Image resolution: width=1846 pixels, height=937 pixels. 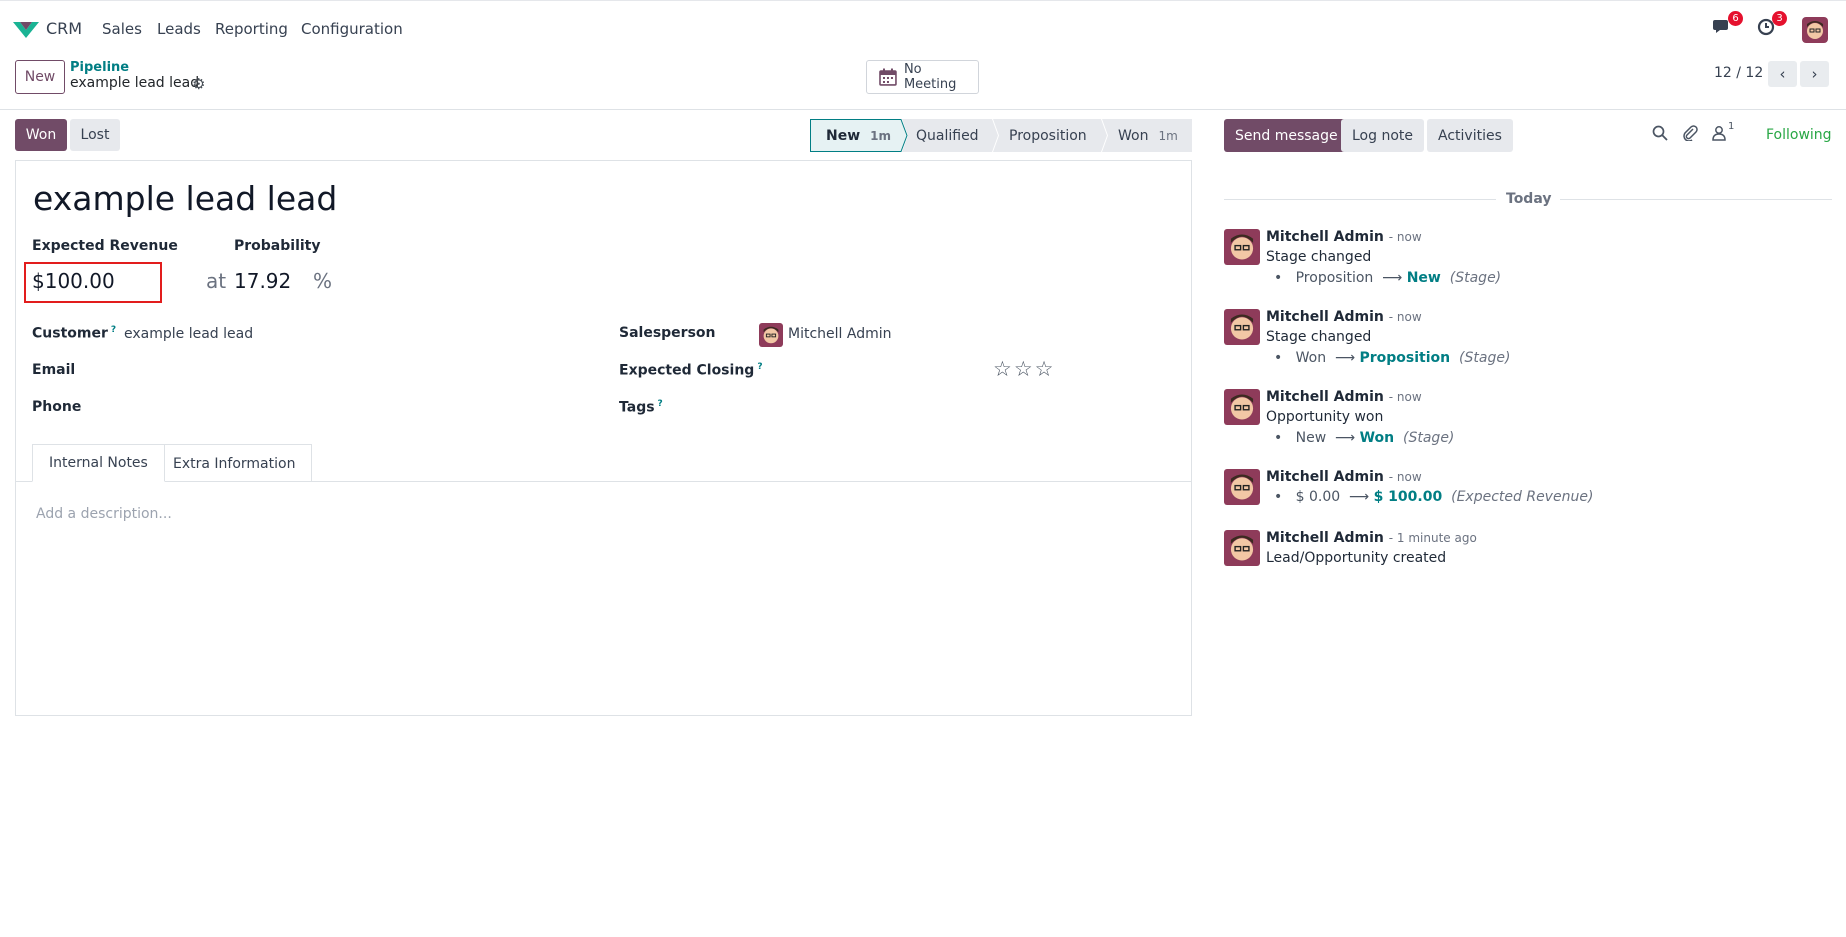 What do you see at coordinates (687, 370) in the screenshot?
I see `expected-closing-label-text: Expected Closing` at bounding box center [687, 370].